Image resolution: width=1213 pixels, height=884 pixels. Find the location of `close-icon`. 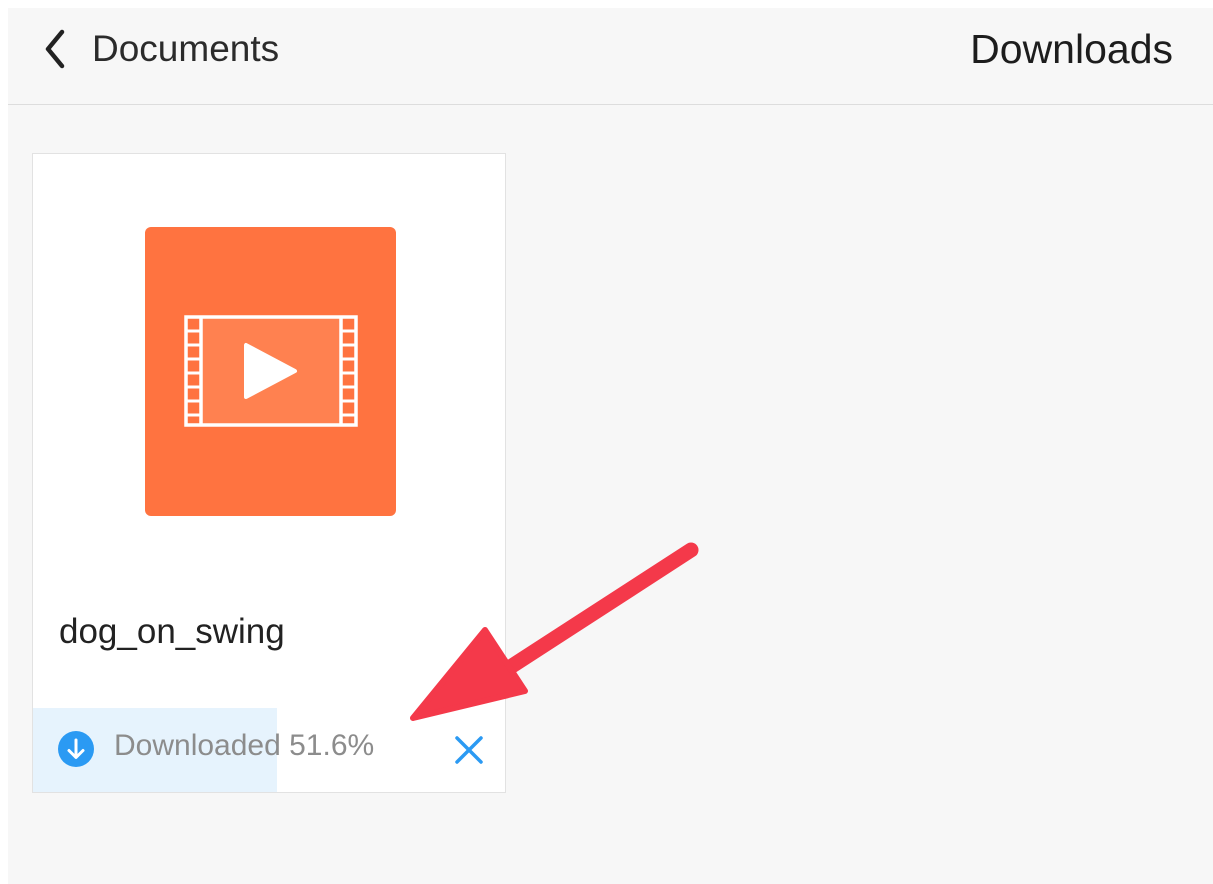

close-icon is located at coordinates (469, 754).